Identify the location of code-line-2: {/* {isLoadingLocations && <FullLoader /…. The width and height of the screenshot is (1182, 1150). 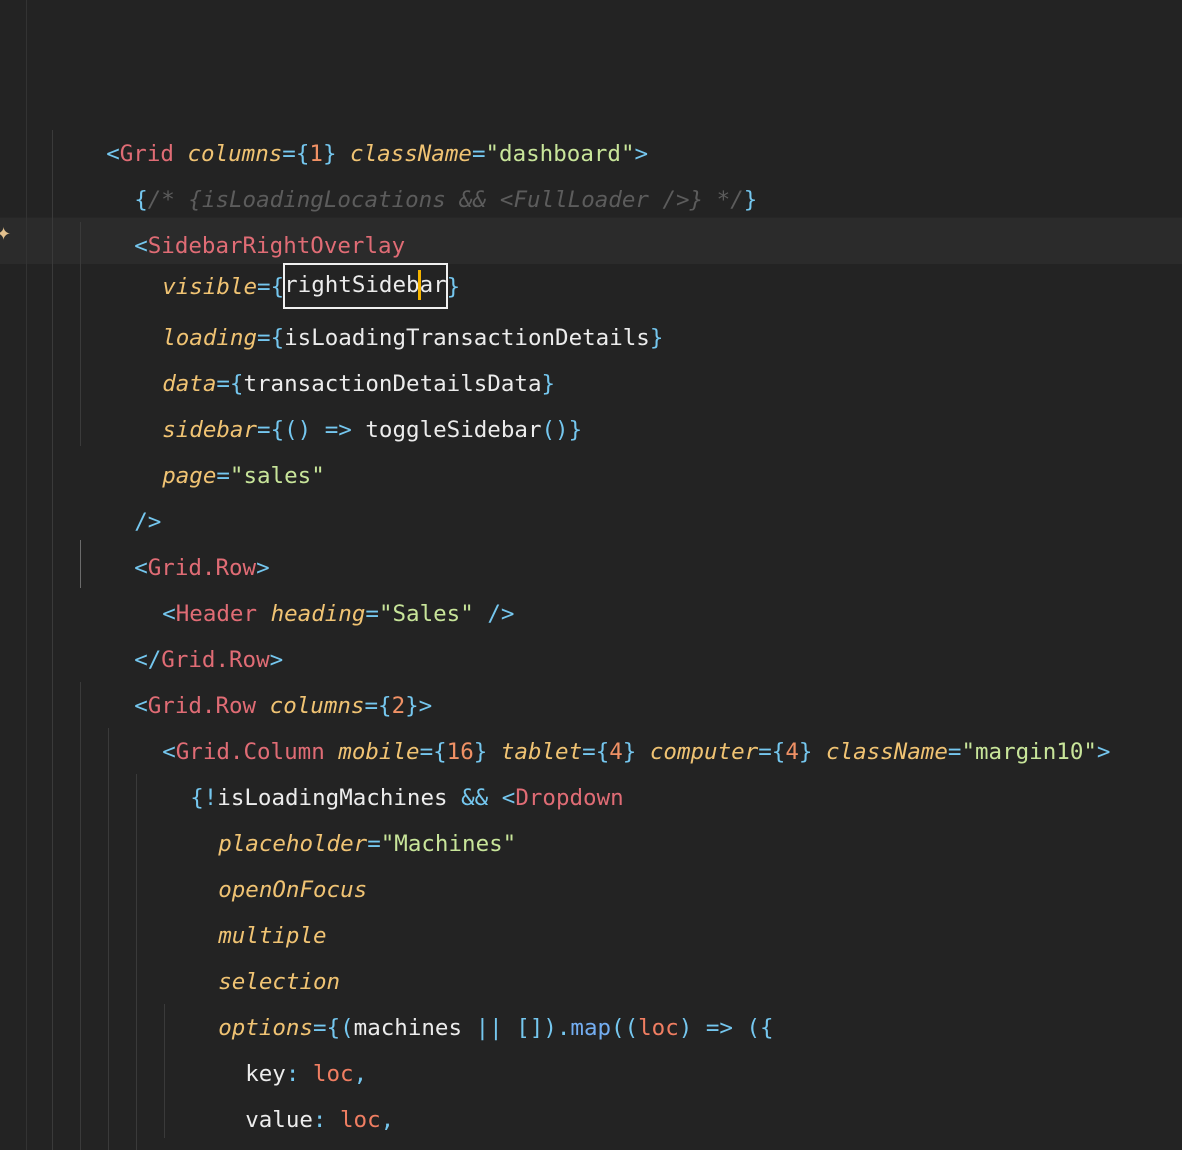
(418, 172).